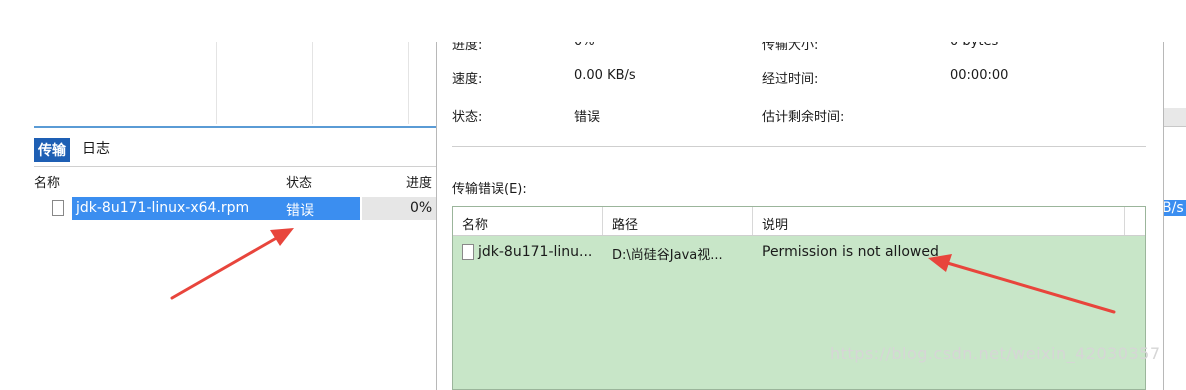  I want to click on arrow-to-status, so click(232, 264).